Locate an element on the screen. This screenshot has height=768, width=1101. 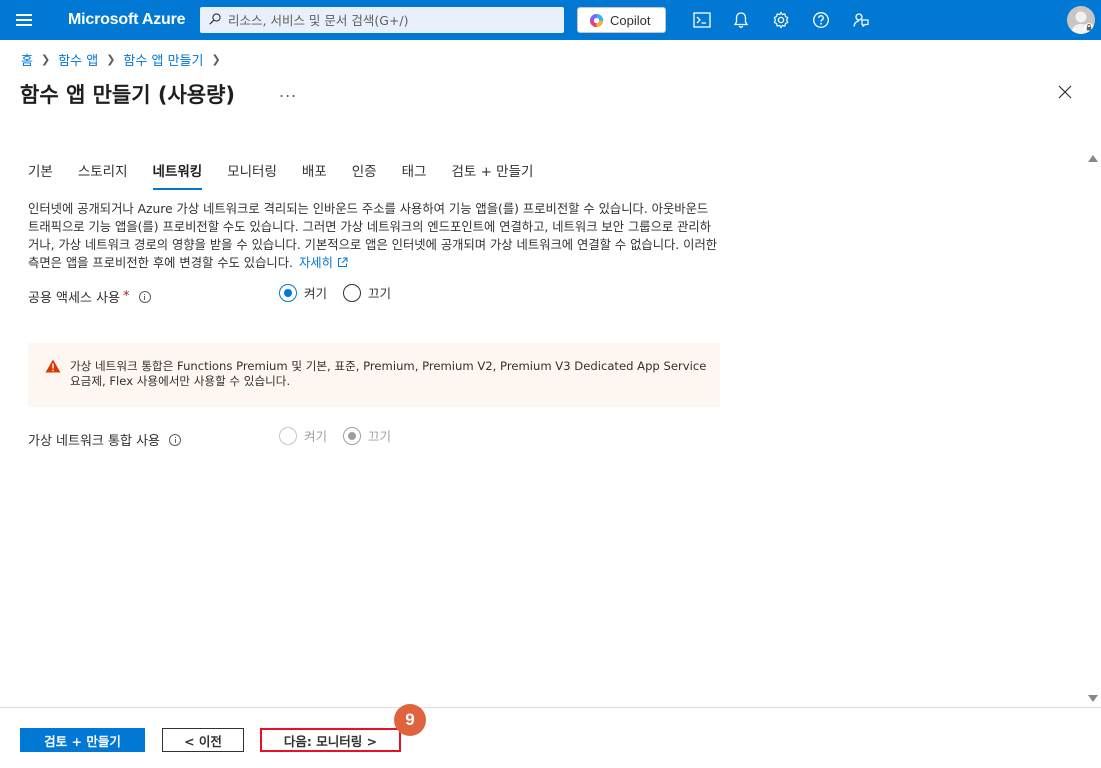
public-access-label-text: 공용 액세스 사용 is located at coordinates (74, 298).